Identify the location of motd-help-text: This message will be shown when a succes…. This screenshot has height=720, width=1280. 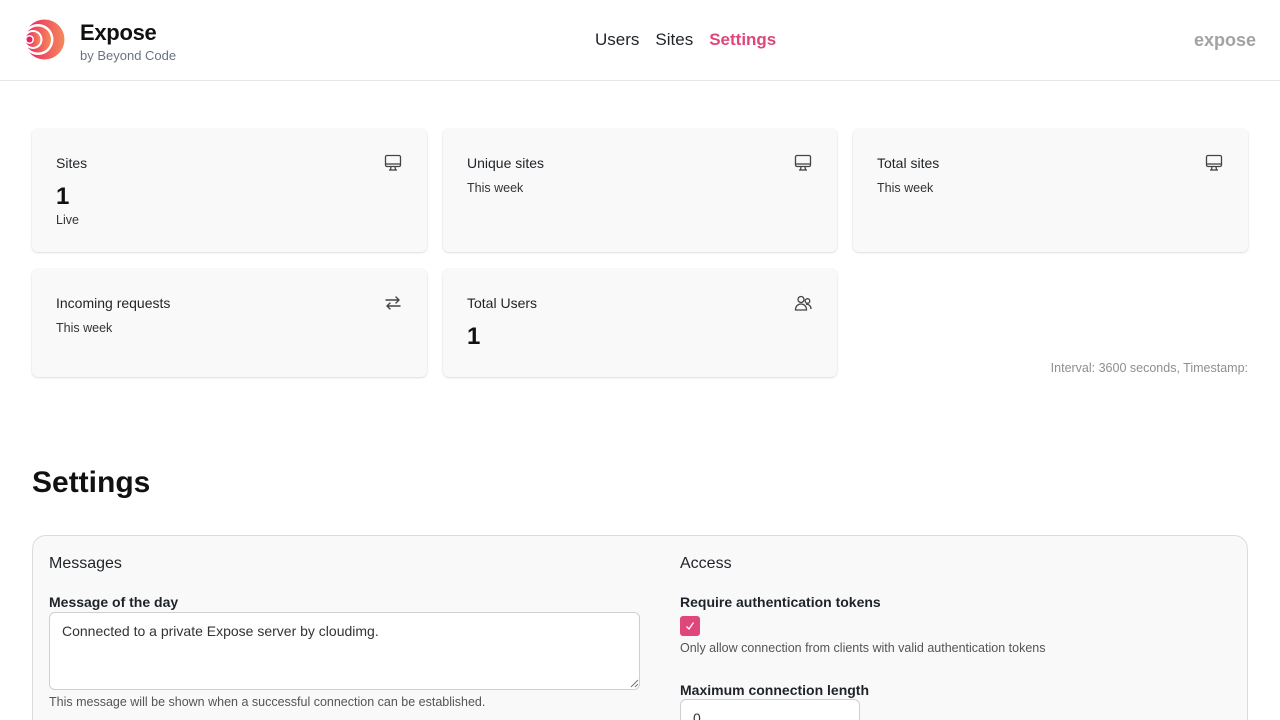
(267, 702).